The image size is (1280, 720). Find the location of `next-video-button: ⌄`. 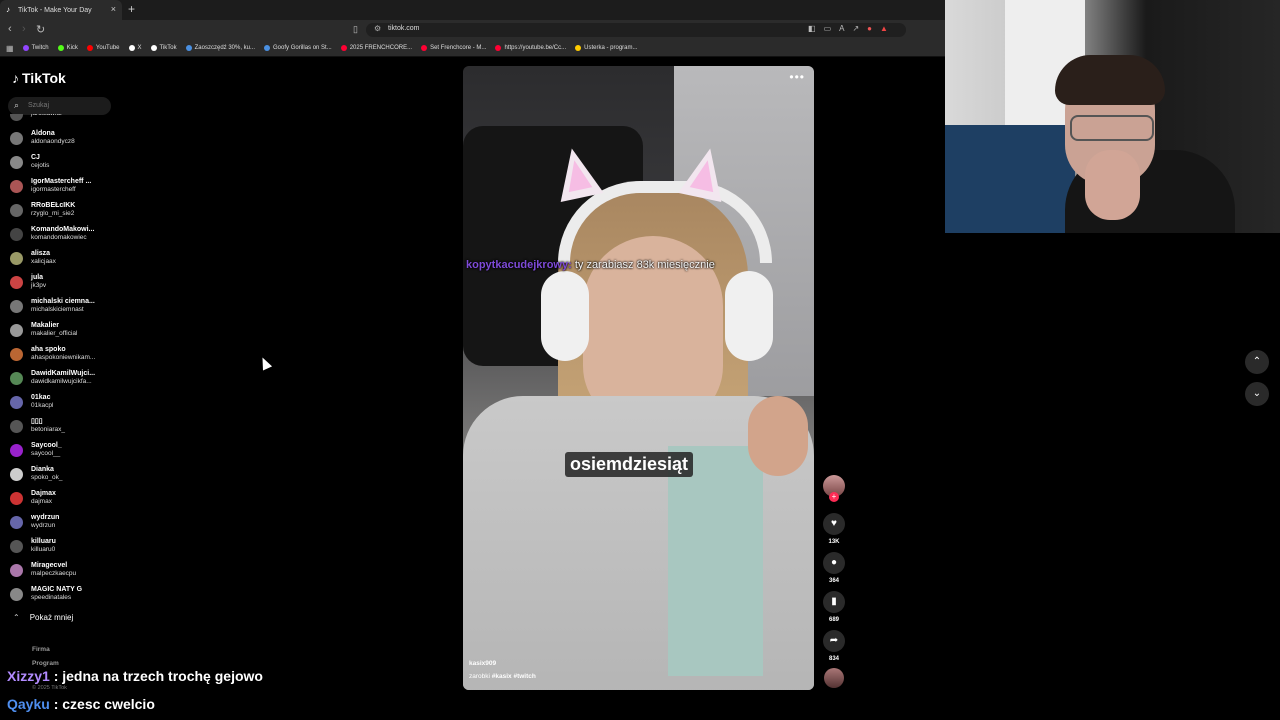

next-video-button: ⌄ is located at coordinates (1257, 394).